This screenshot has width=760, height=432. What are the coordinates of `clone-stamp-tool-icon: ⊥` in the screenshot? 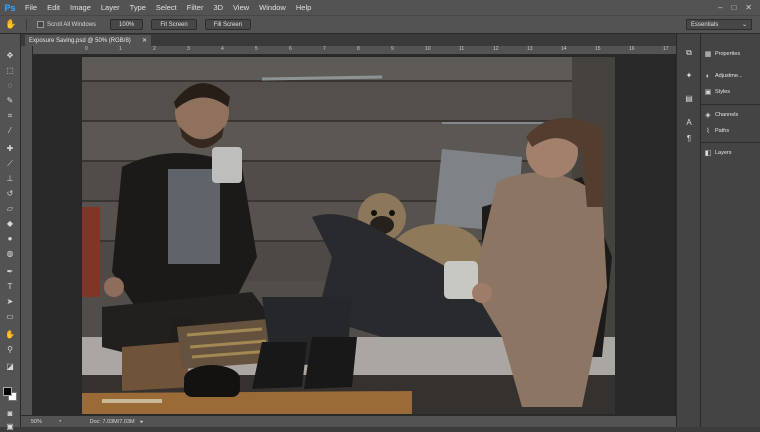 It's located at (10, 178).